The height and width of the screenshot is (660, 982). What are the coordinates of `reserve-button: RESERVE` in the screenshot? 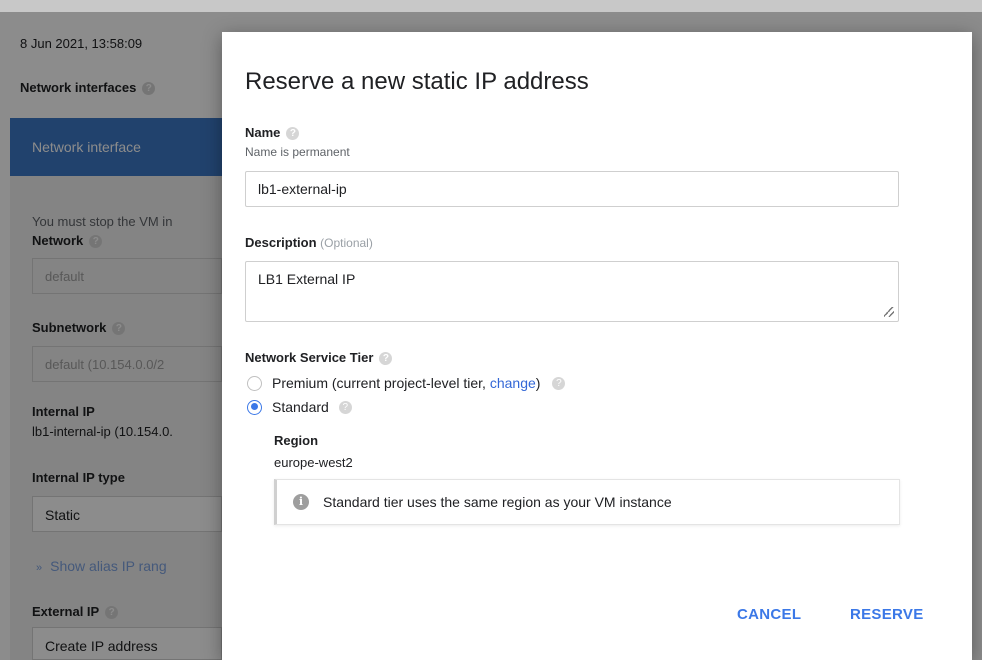 It's located at (887, 614).